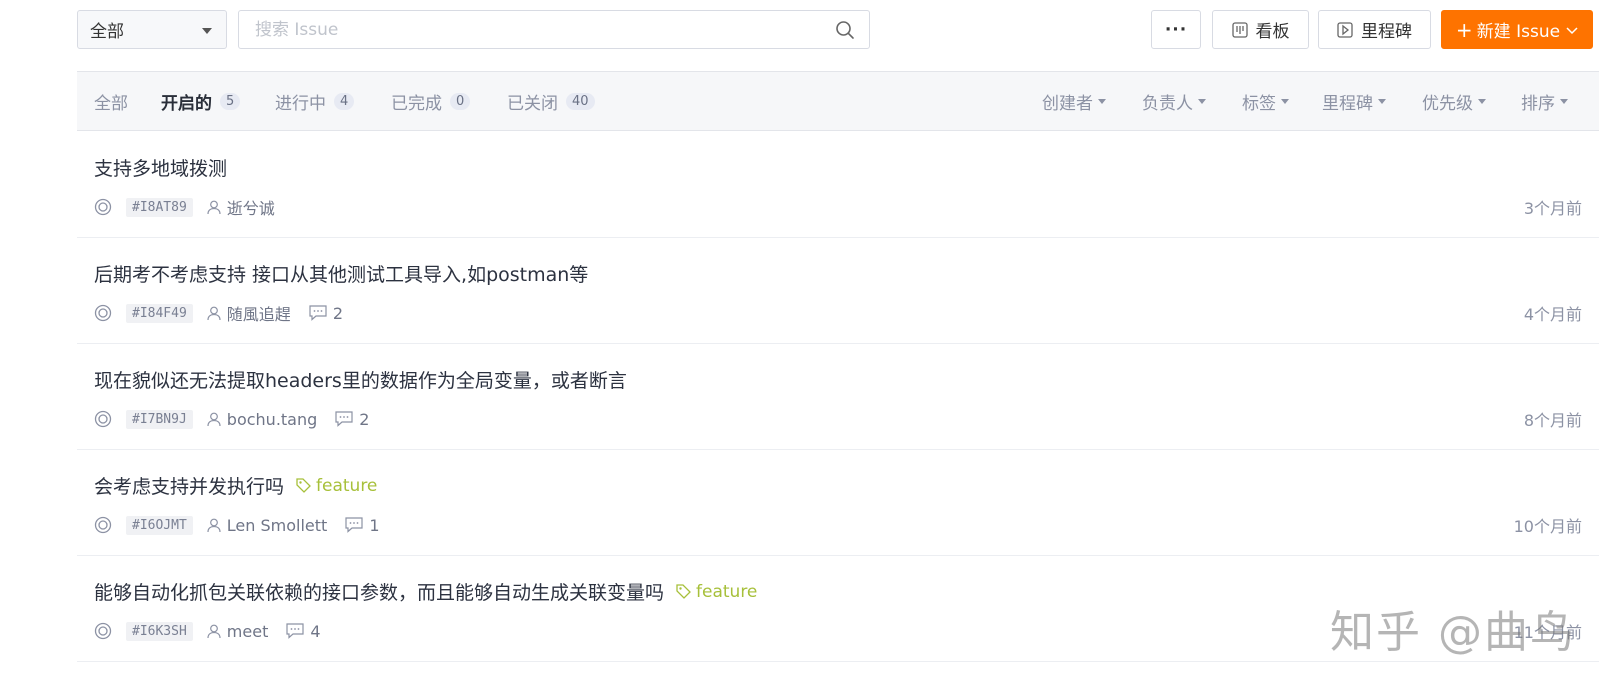 This screenshot has width=1611, height=686. I want to click on issue-title-text: 现在貌似还无法提取headers里的数据作为全局变量，或者断言, so click(360, 381).